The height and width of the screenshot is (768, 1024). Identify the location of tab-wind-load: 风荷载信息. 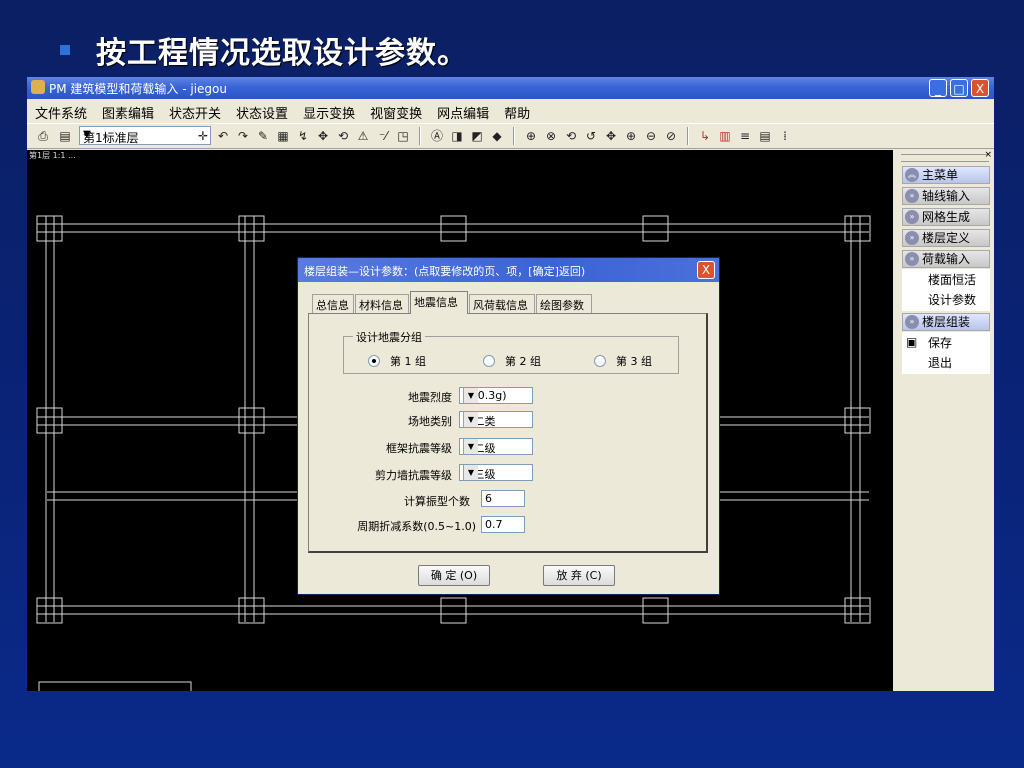
(502, 303).